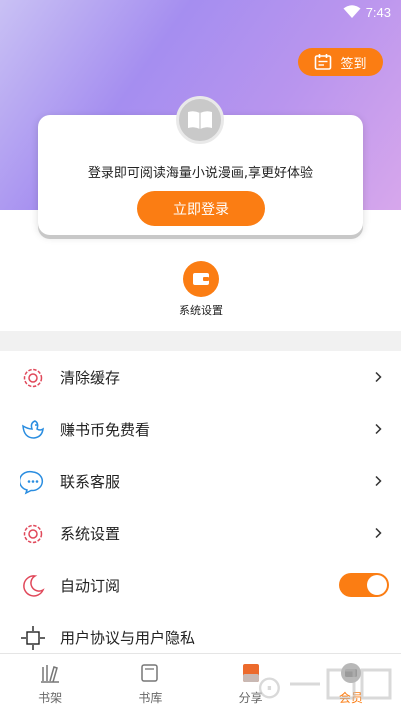 Image resolution: width=401 pixels, height=710 pixels. What do you see at coordinates (200, 341) in the screenshot?
I see `section-divider` at bounding box center [200, 341].